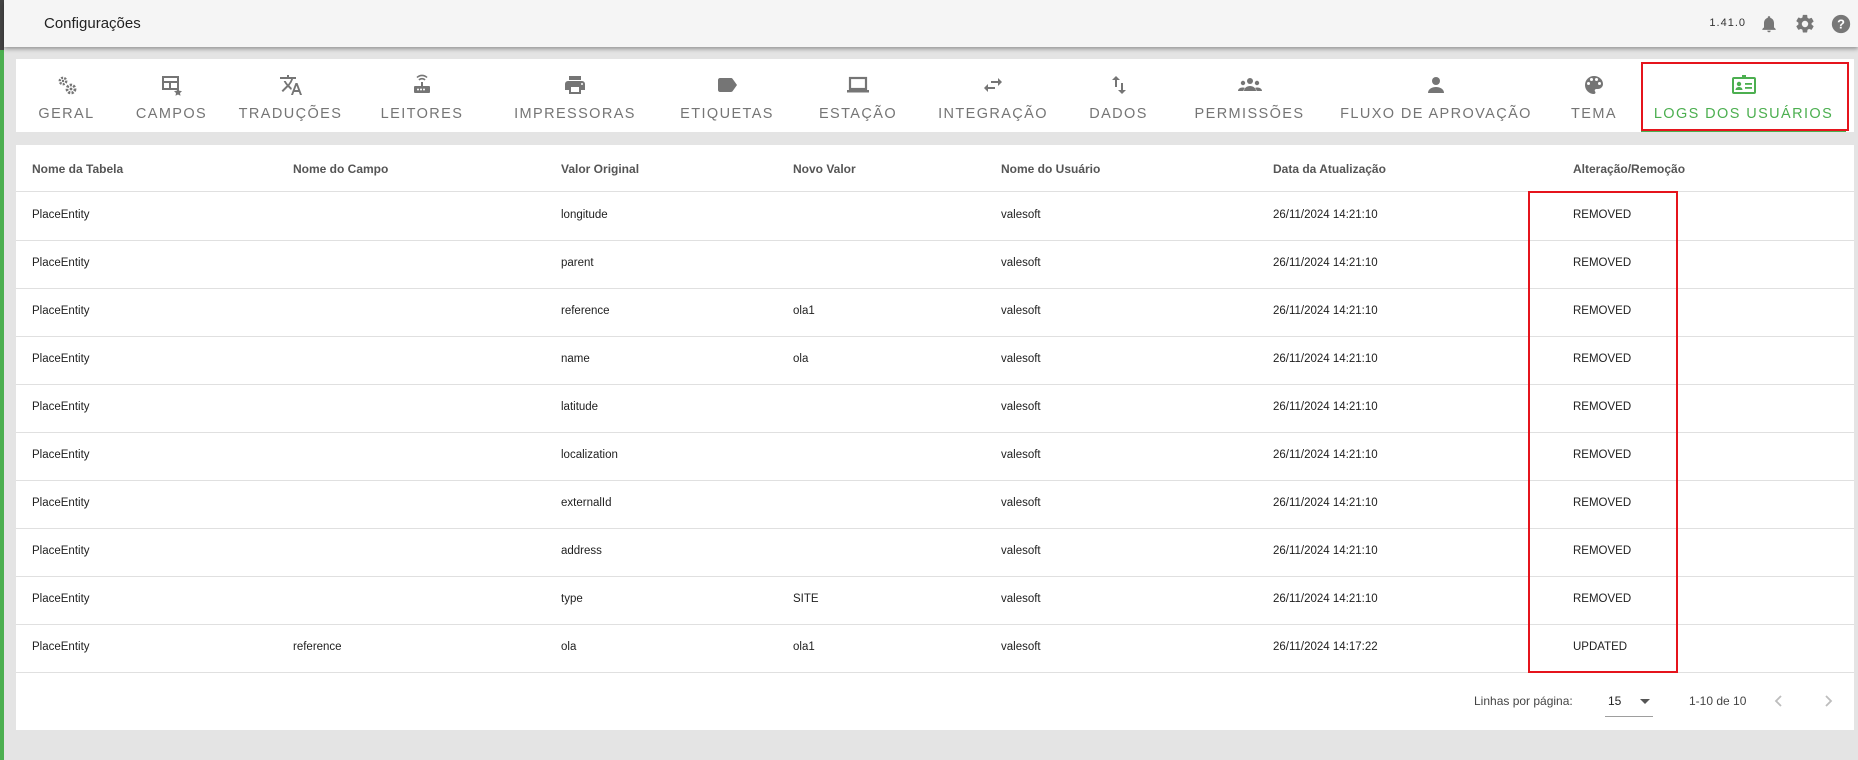  What do you see at coordinates (858, 114) in the screenshot?
I see `tab-label: ESTAÇÃO` at bounding box center [858, 114].